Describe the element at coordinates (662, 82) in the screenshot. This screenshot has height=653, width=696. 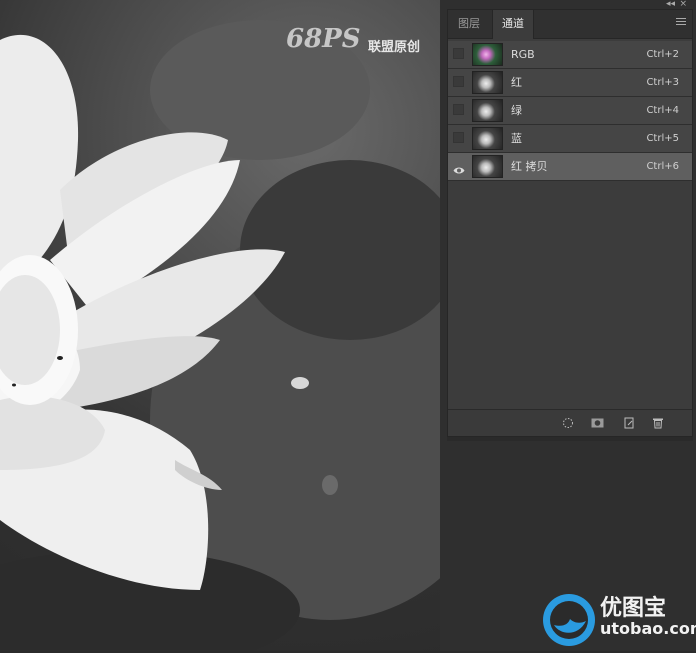
I see `channel-shortcut: Ctrl+3` at that location.